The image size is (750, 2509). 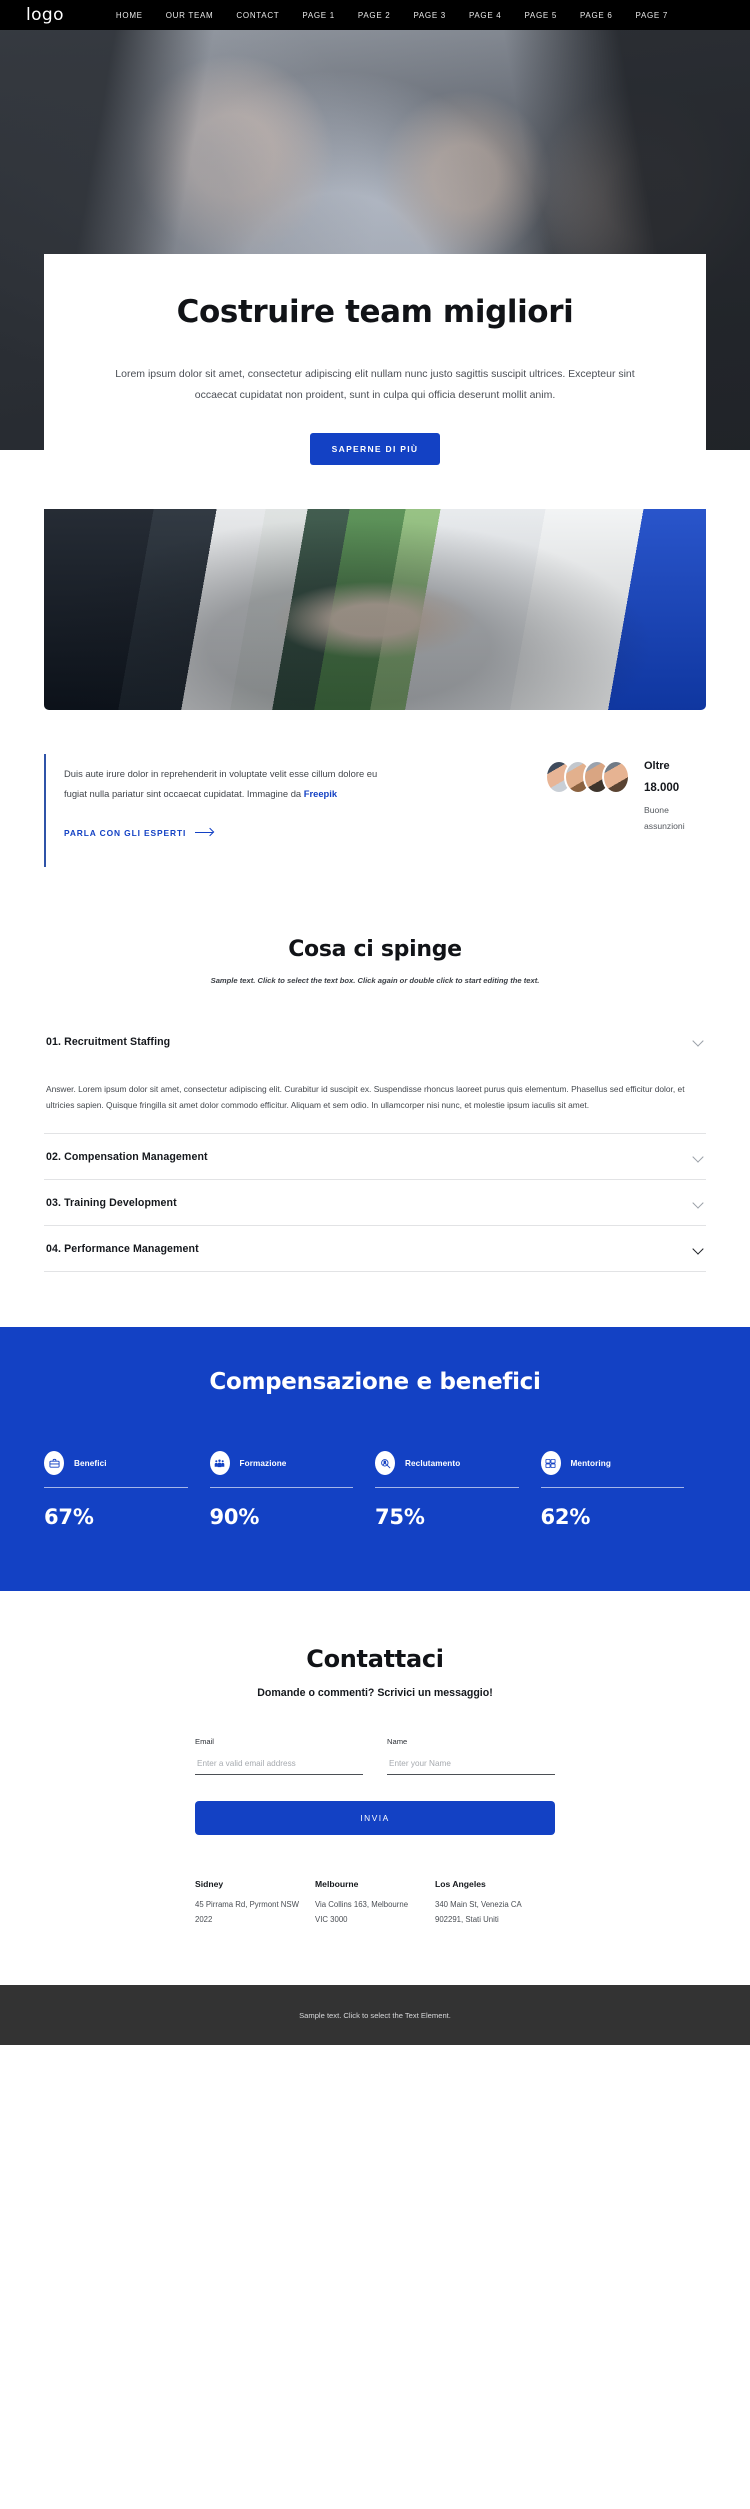 I want to click on benefit-col-3: Reclutamento 75%, so click(x=458, y=1490).